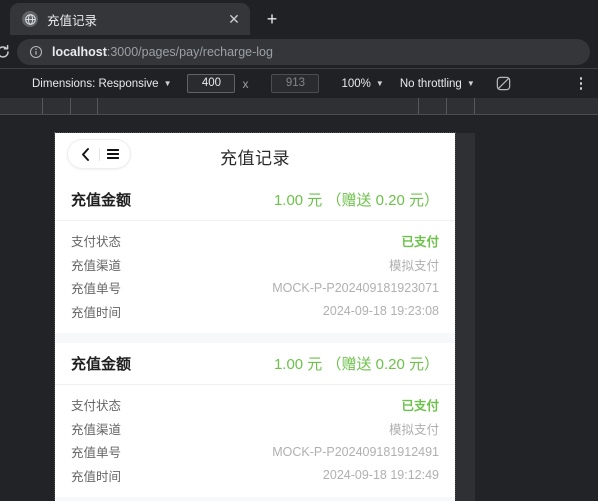  What do you see at coordinates (272, 19) in the screenshot?
I see `plus-icon: +` at bounding box center [272, 19].